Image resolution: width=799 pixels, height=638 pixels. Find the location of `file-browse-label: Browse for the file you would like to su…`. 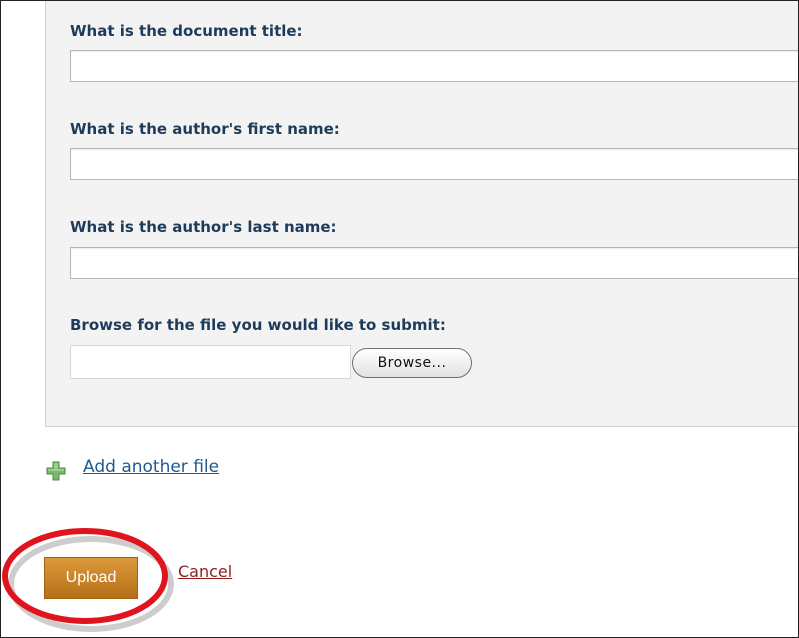

file-browse-label: Browse for the file you would like to su… is located at coordinates (258, 325).